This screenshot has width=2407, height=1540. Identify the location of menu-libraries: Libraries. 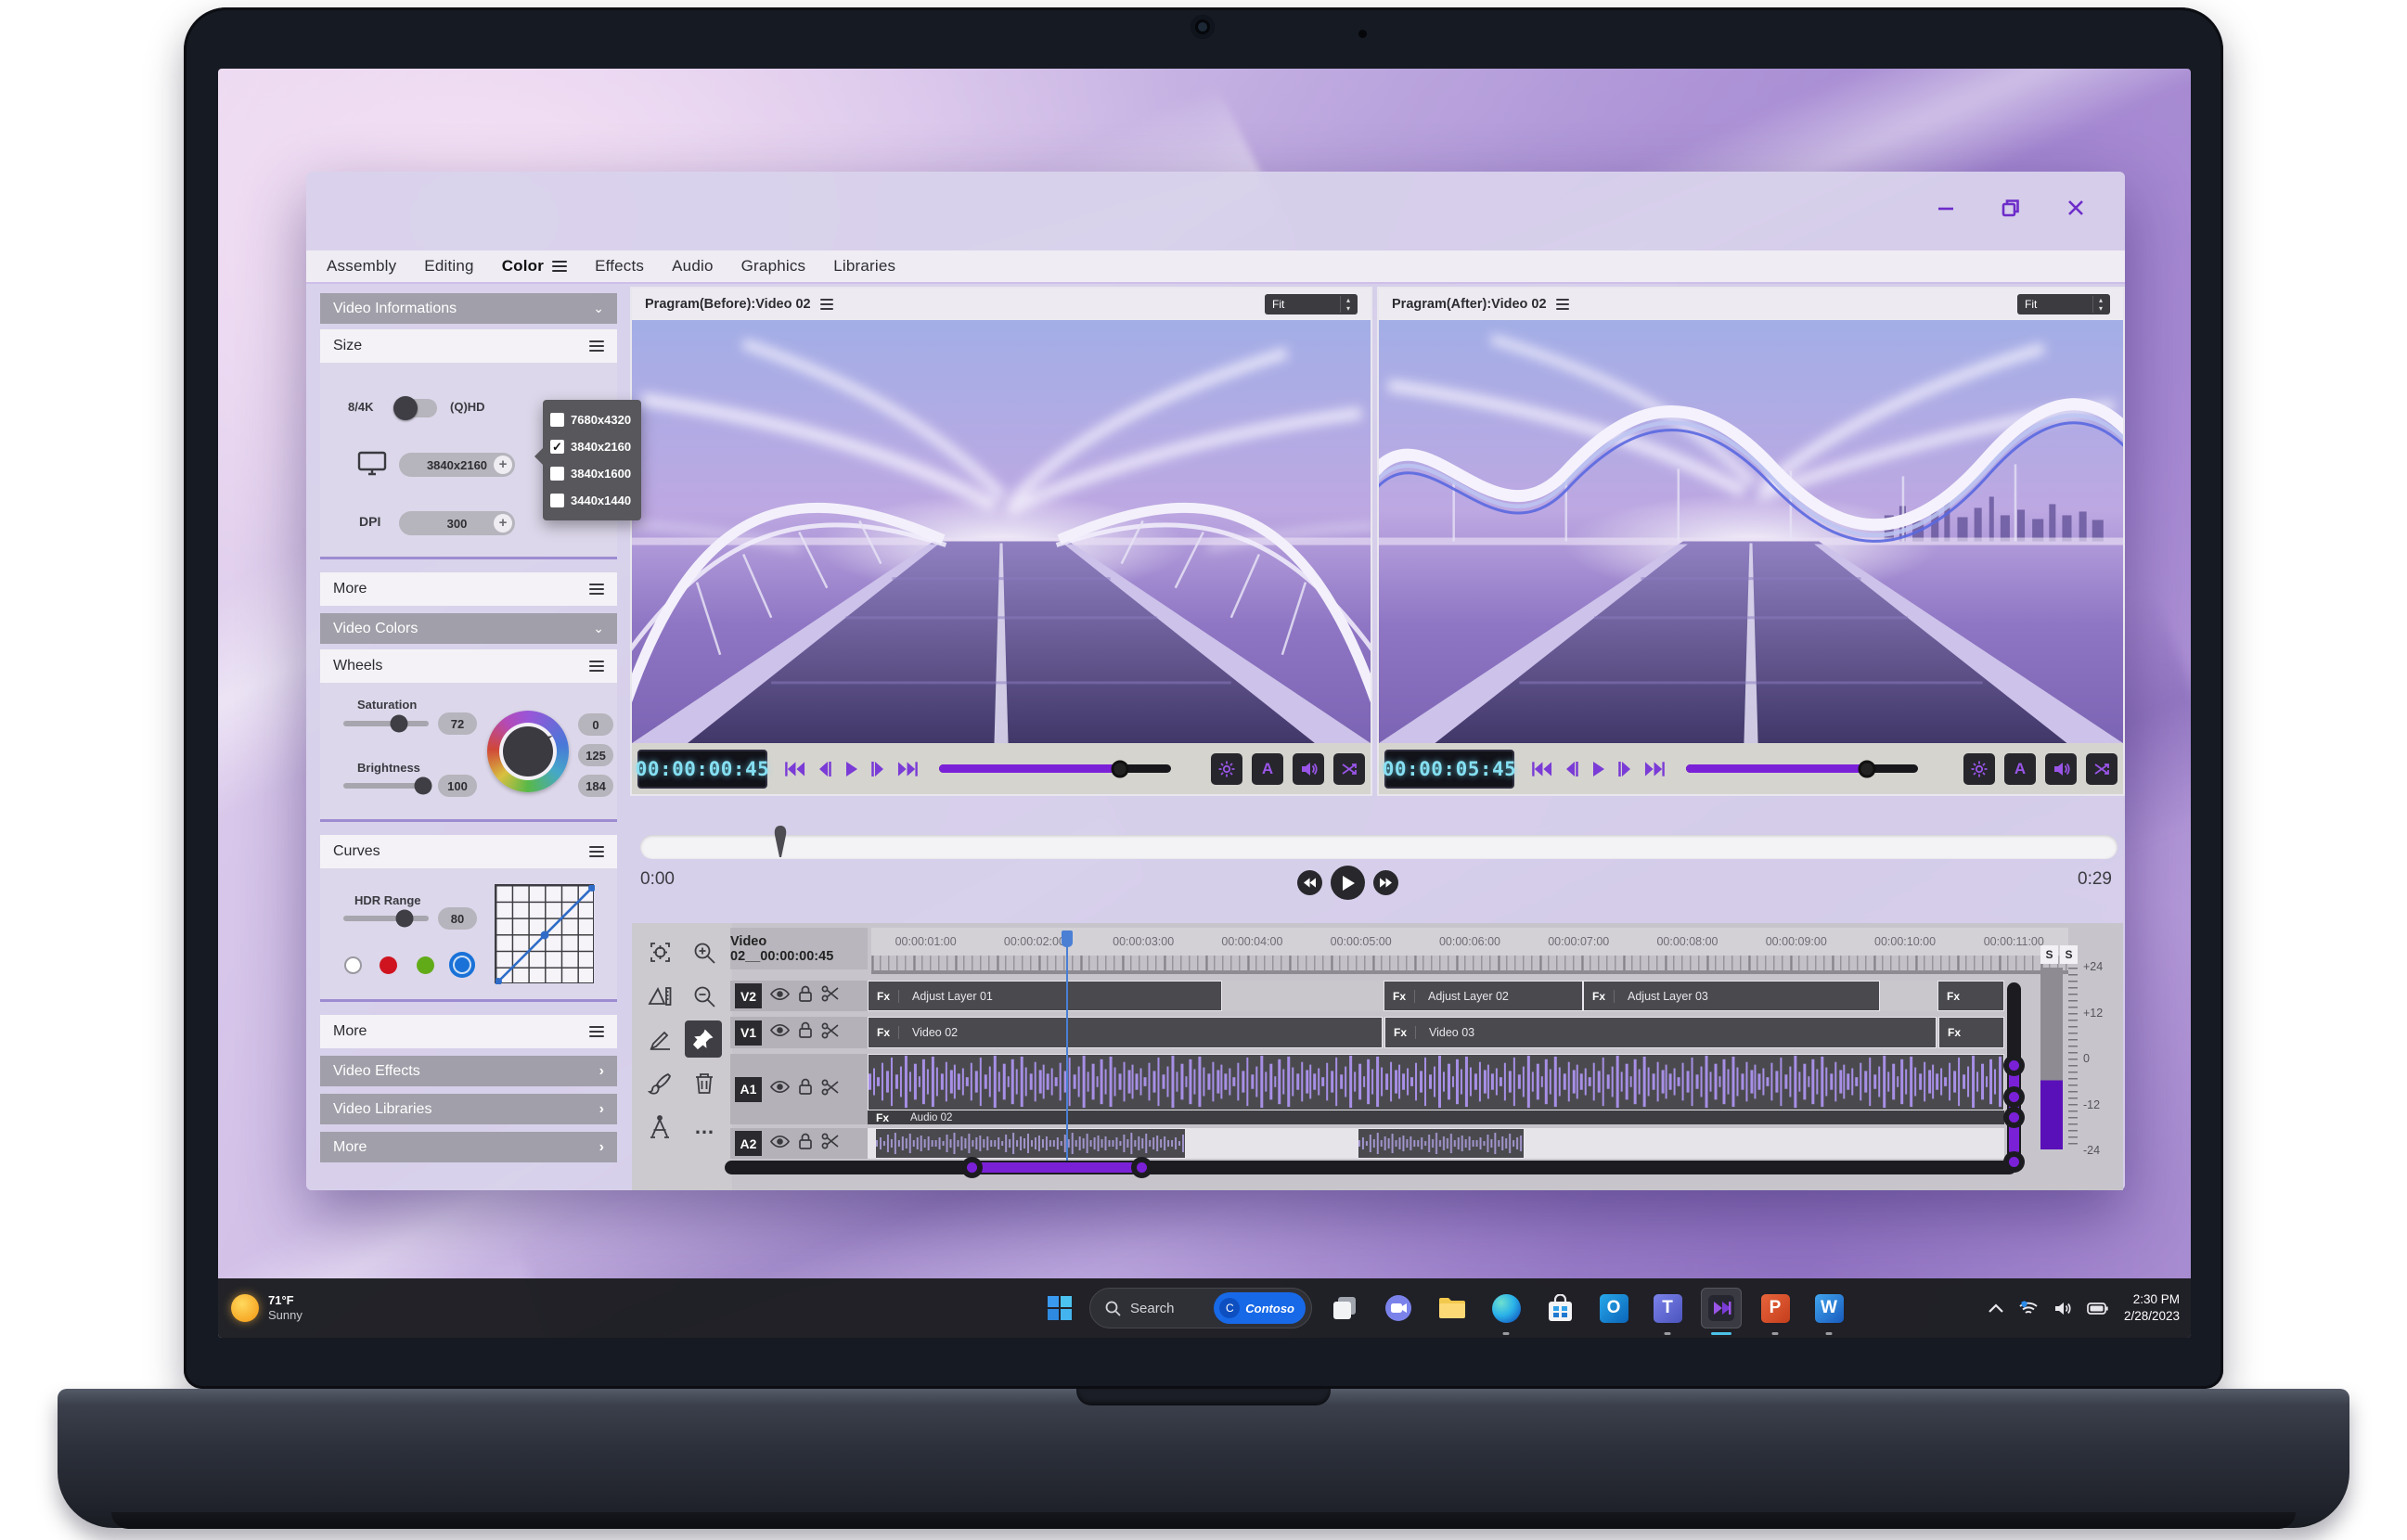
(864, 266).